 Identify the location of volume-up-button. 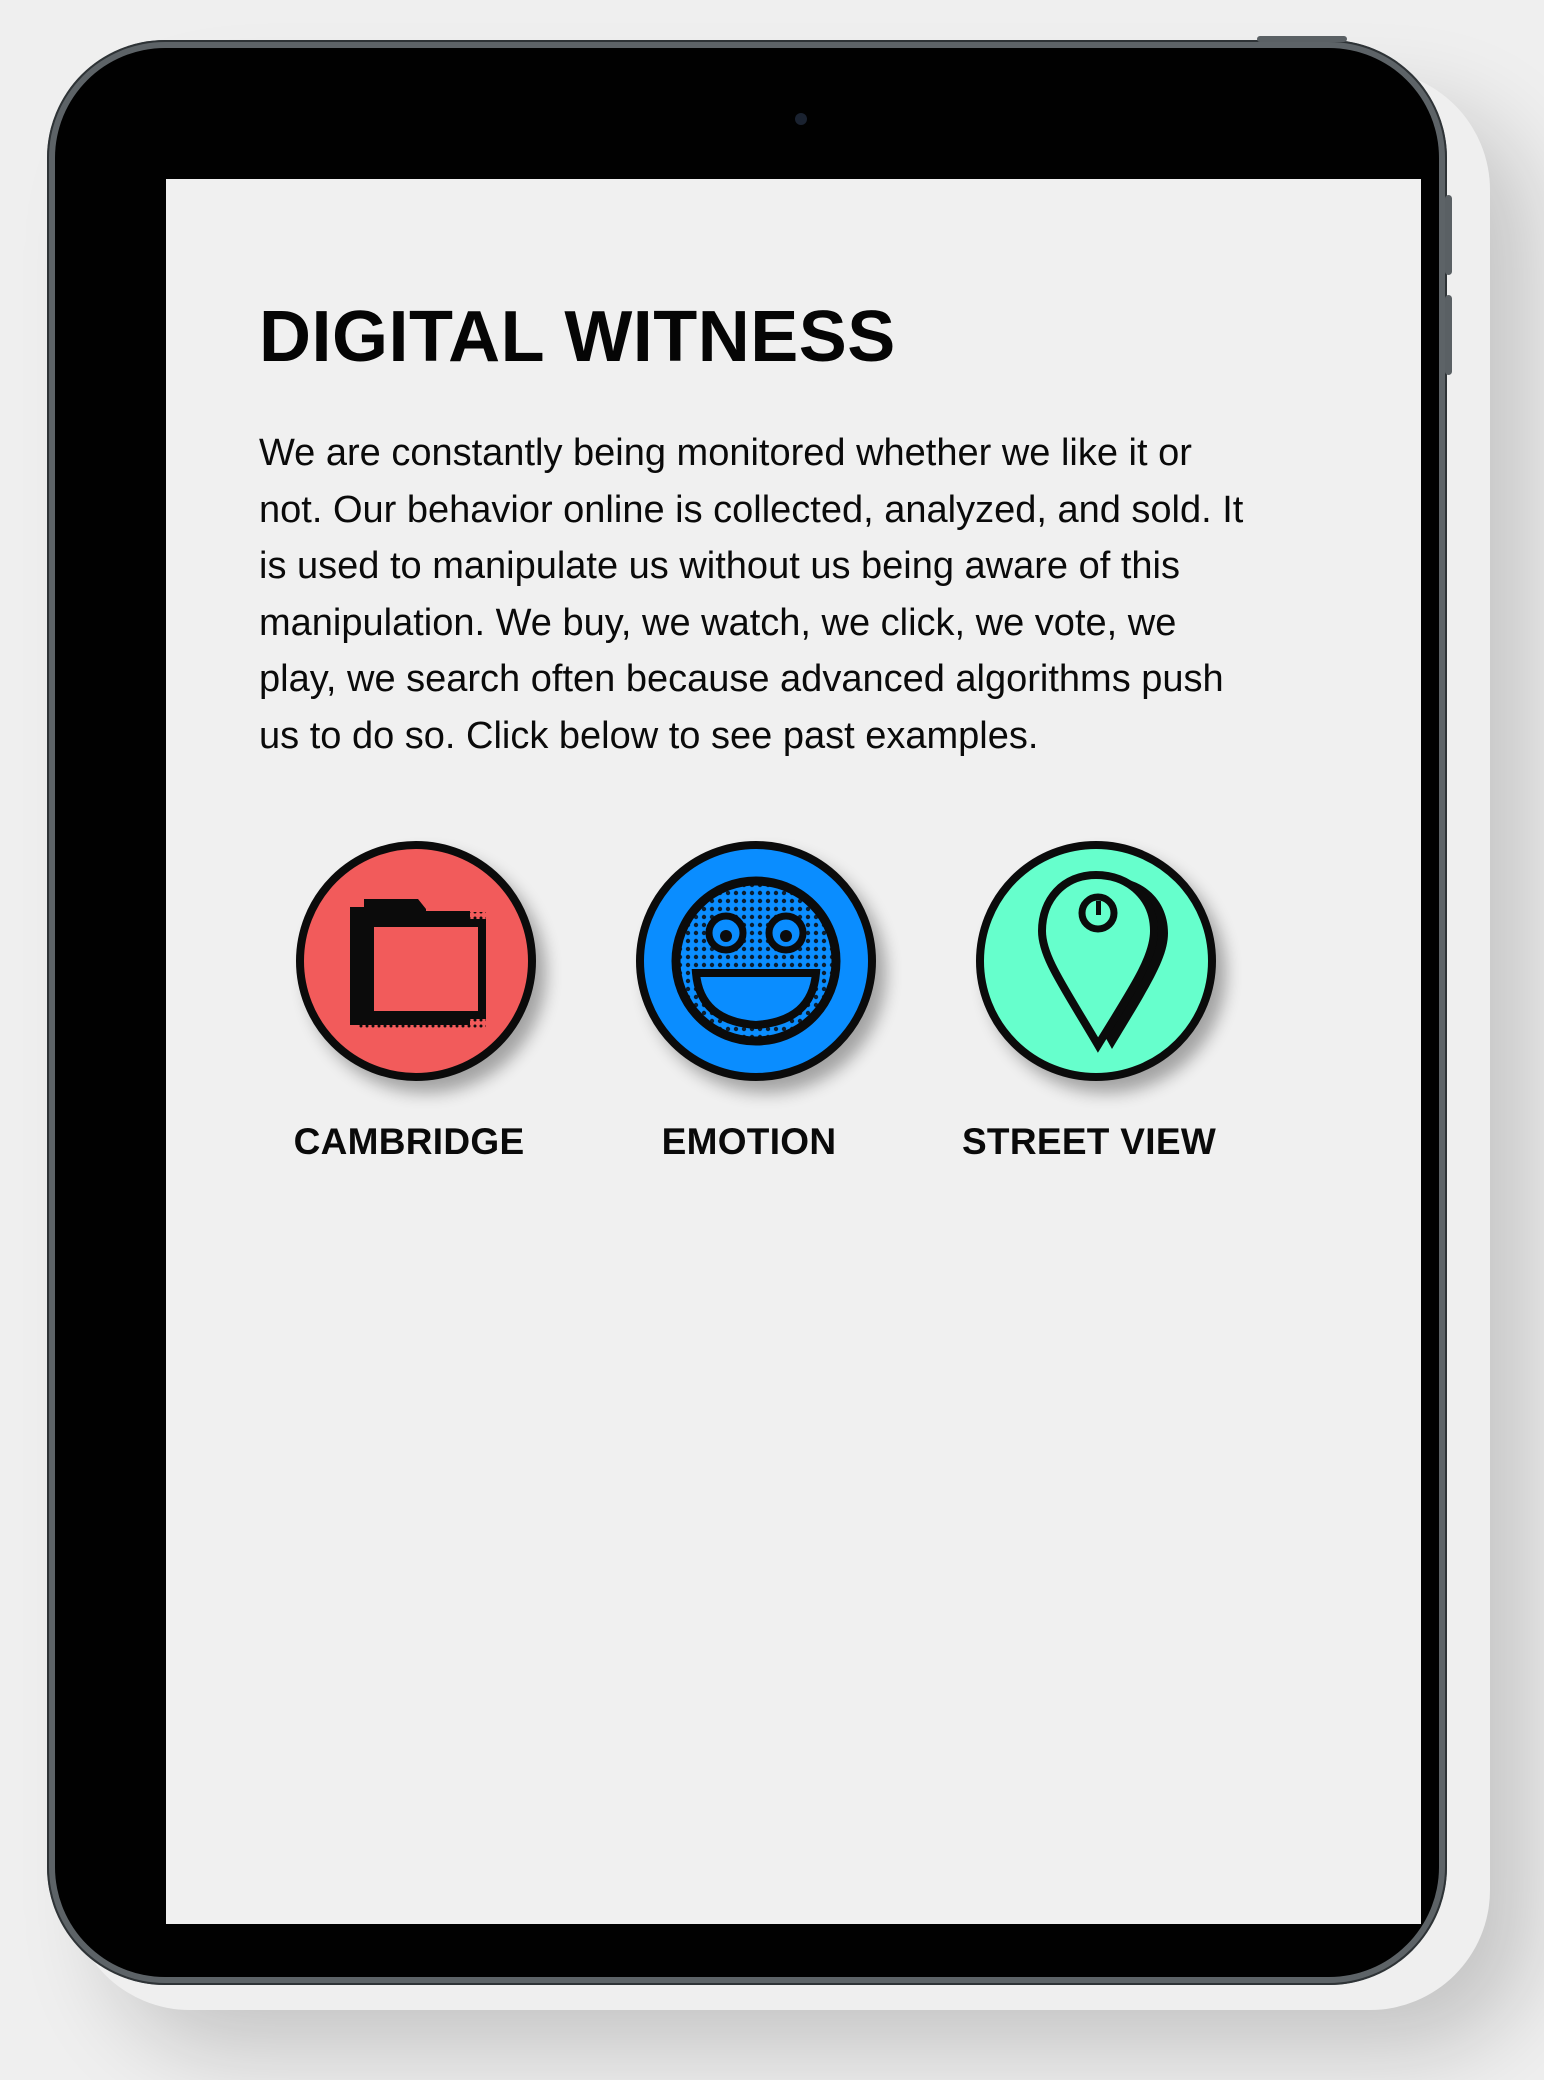
(1448, 235).